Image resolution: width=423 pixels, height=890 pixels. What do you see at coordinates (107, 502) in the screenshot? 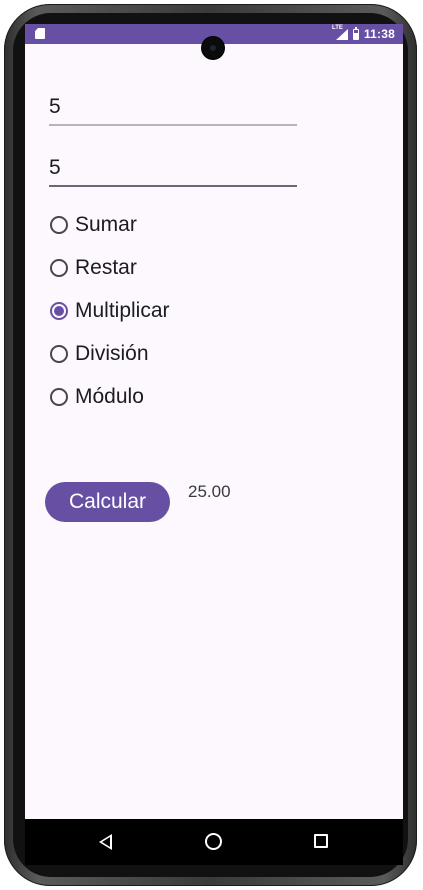
I see `calculate-button: Calcular` at bounding box center [107, 502].